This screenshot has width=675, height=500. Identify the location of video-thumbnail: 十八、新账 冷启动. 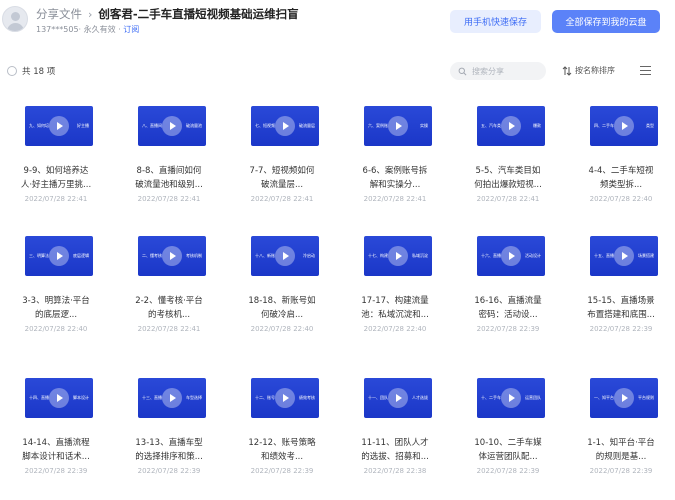
(285, 256).